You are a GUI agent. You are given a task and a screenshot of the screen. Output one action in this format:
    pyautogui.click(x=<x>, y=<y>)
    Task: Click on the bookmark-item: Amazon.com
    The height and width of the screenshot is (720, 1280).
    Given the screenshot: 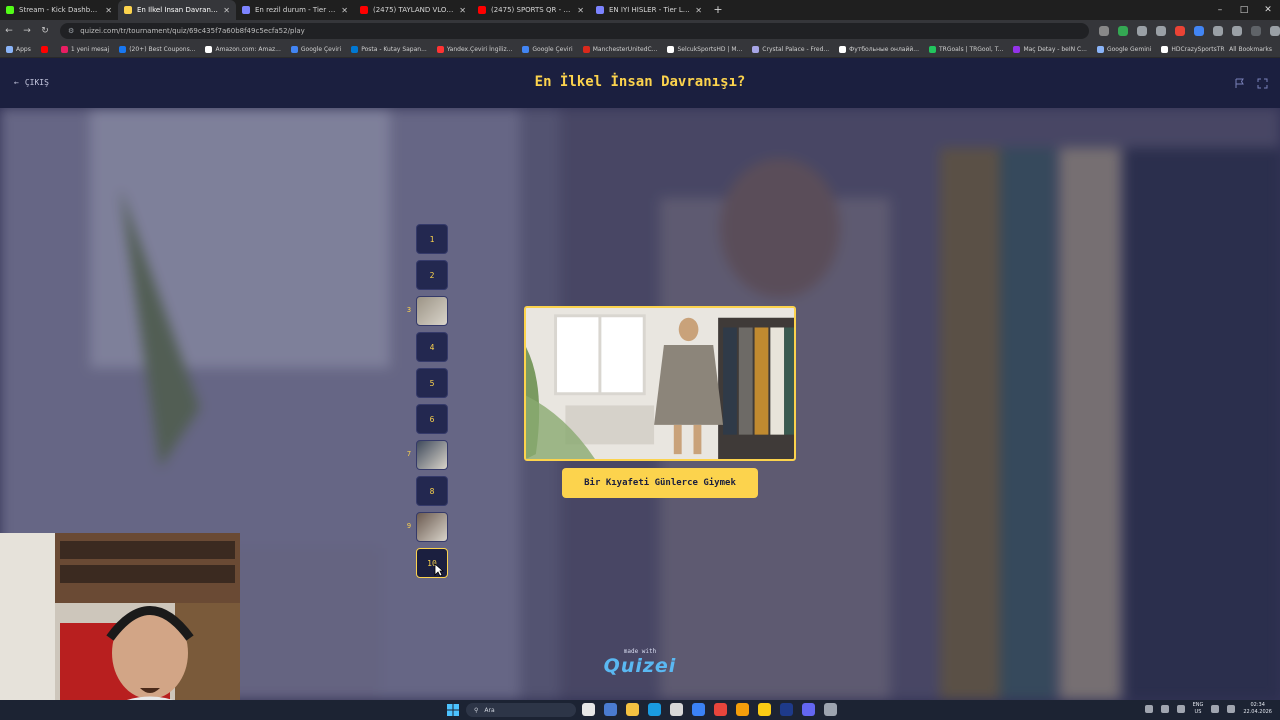 What is the action you would take?
    pyautogui.click(x=243, y=49)
    